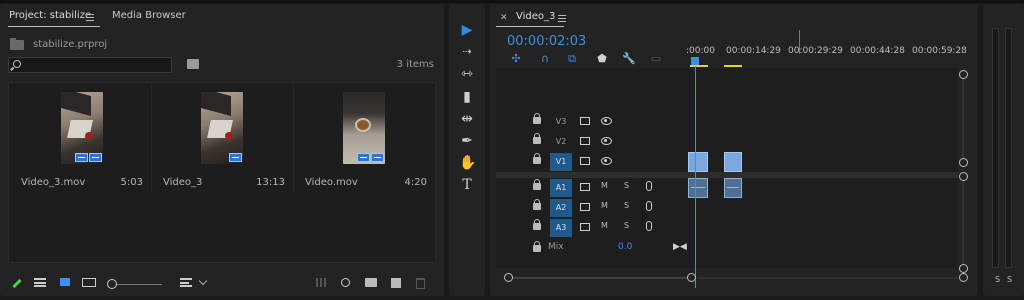 This screenshot has height=300, width=1024. Describe the element at coordinates (561, 162) in the screenshot. I see `track-target-v1: V1` at that location.